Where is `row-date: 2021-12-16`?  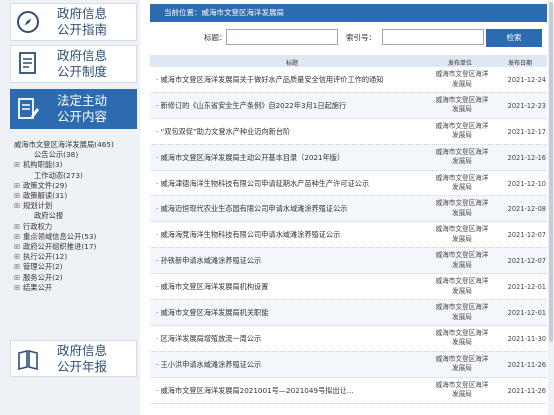
row-date: 2021-12-16 is located at coordinates (526, 157).